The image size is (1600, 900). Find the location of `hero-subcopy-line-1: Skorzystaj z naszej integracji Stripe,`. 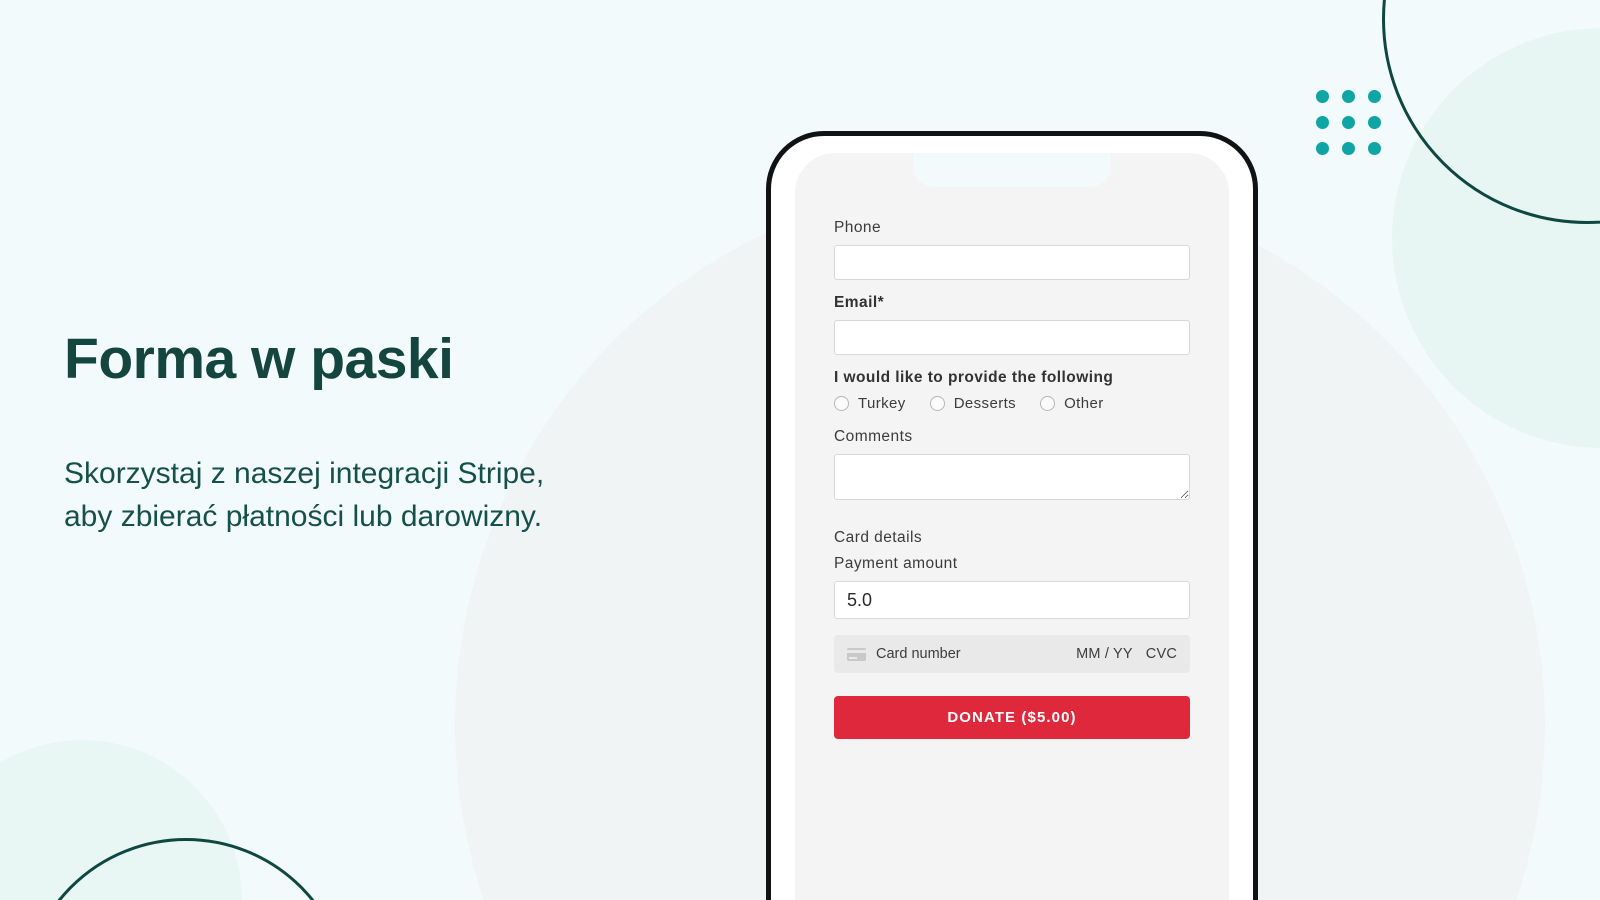

hero-subcopy-line-1: Skorzystaj z naszej integracji Stripe, is located at coordinates (304, 473).